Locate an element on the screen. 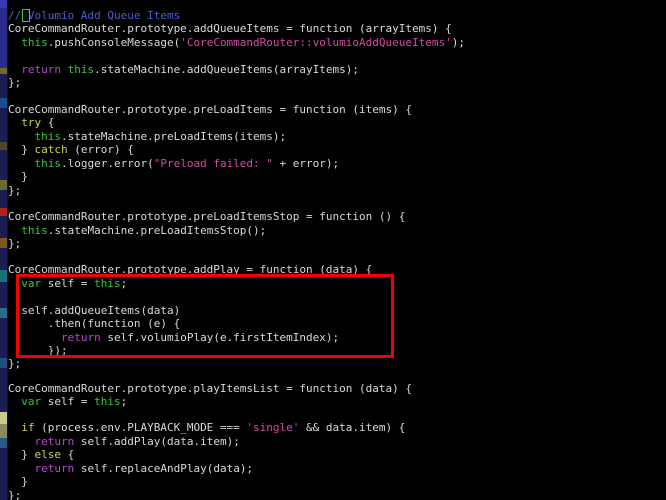 This screenshot has width=666, height=500. code-token-plain: .stateMachine.preLoadItems(items); is located at coordinates (174, 136).